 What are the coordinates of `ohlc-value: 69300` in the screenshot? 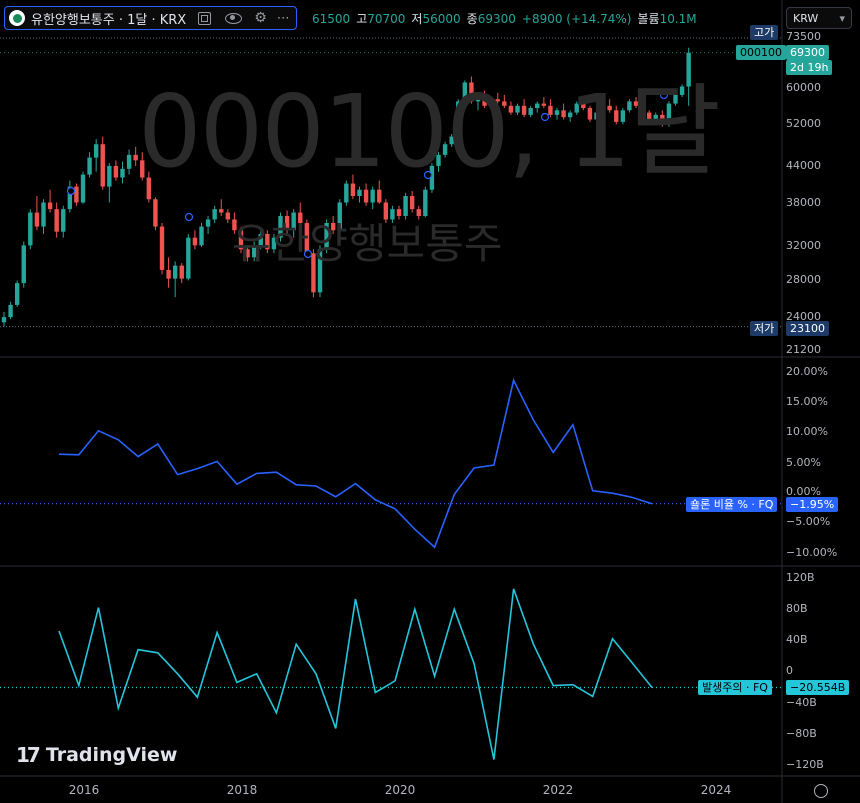 It's located at (496, 19).